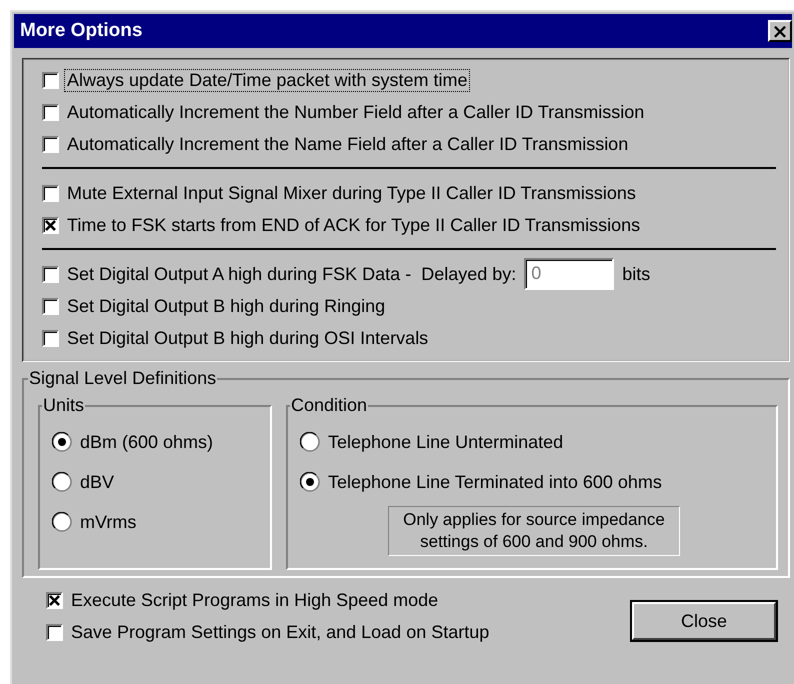  I want to click on window-title: More Options, so click(81, 31).